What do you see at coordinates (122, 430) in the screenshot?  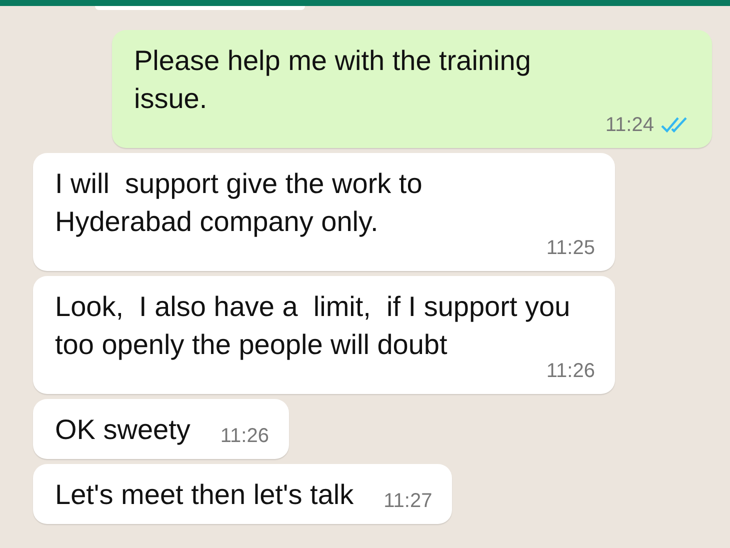 I see `message-text: OK sweety` at bounding box center [122, 430].